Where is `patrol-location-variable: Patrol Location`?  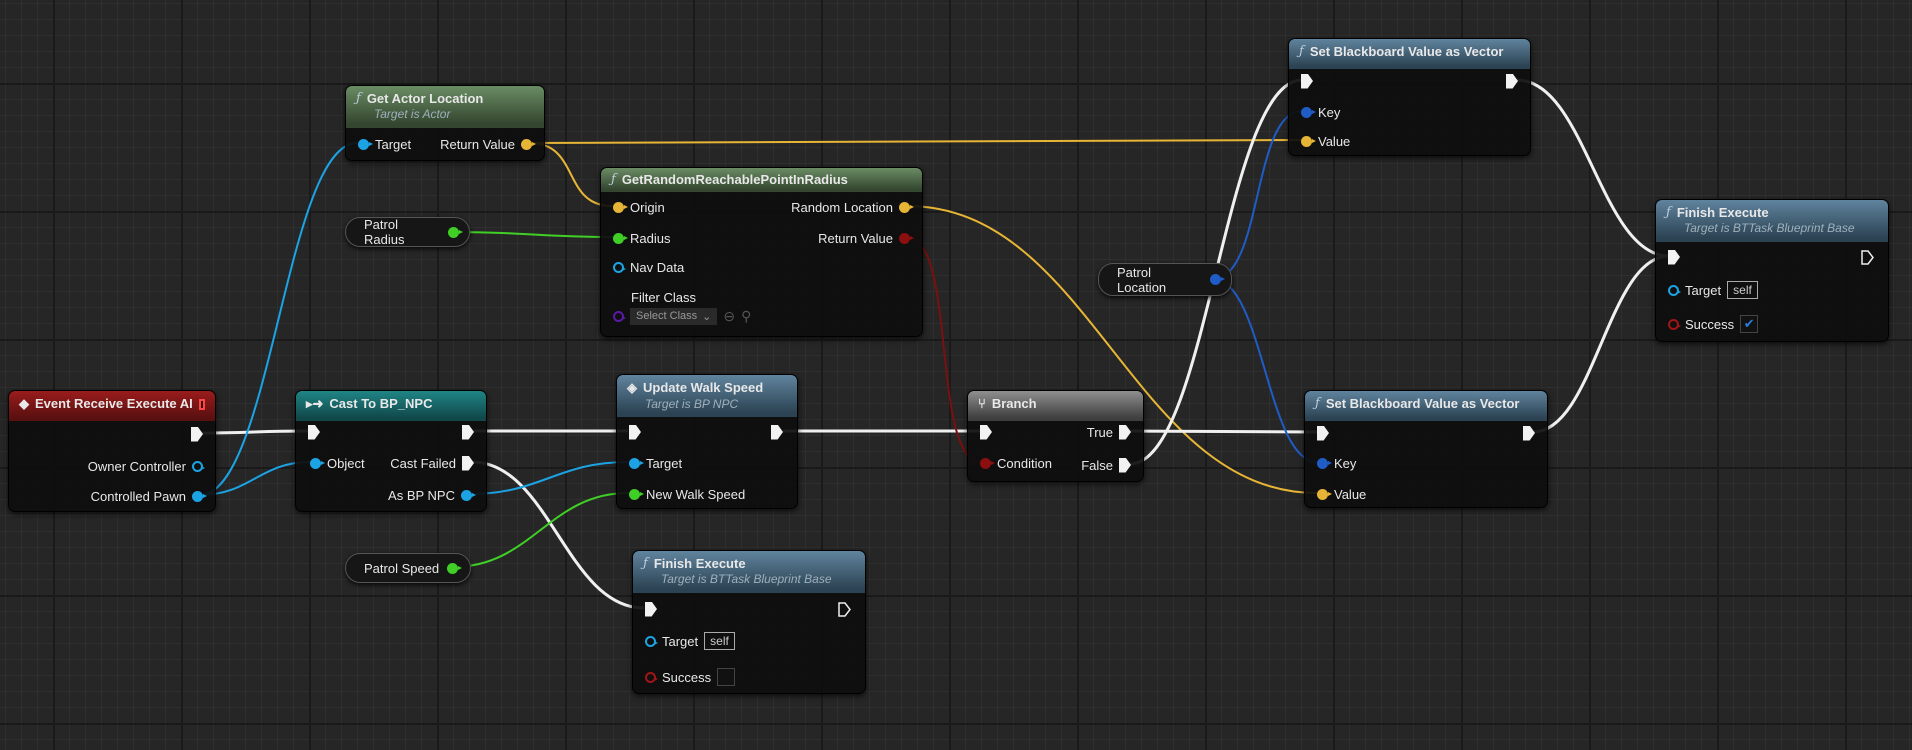 patrol-location-variable: Patrol Location is located at coordinates (1165, 279).